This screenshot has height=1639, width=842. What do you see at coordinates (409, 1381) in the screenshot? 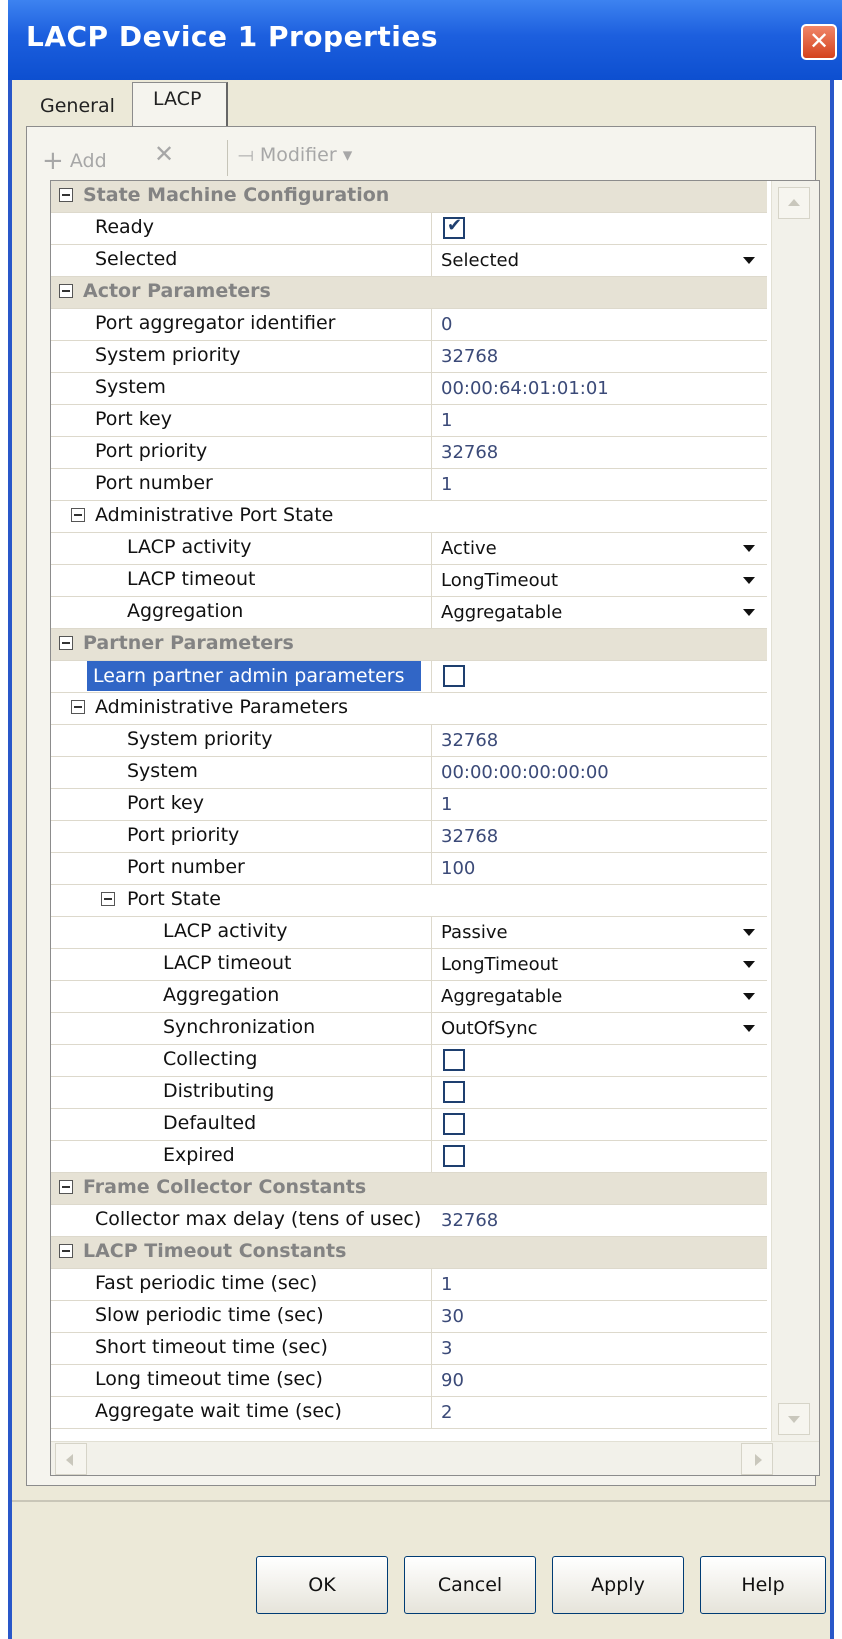
I see `property-row-long-timeout: Long timeout time (sec) 90` at bounding box center [409, 1381].